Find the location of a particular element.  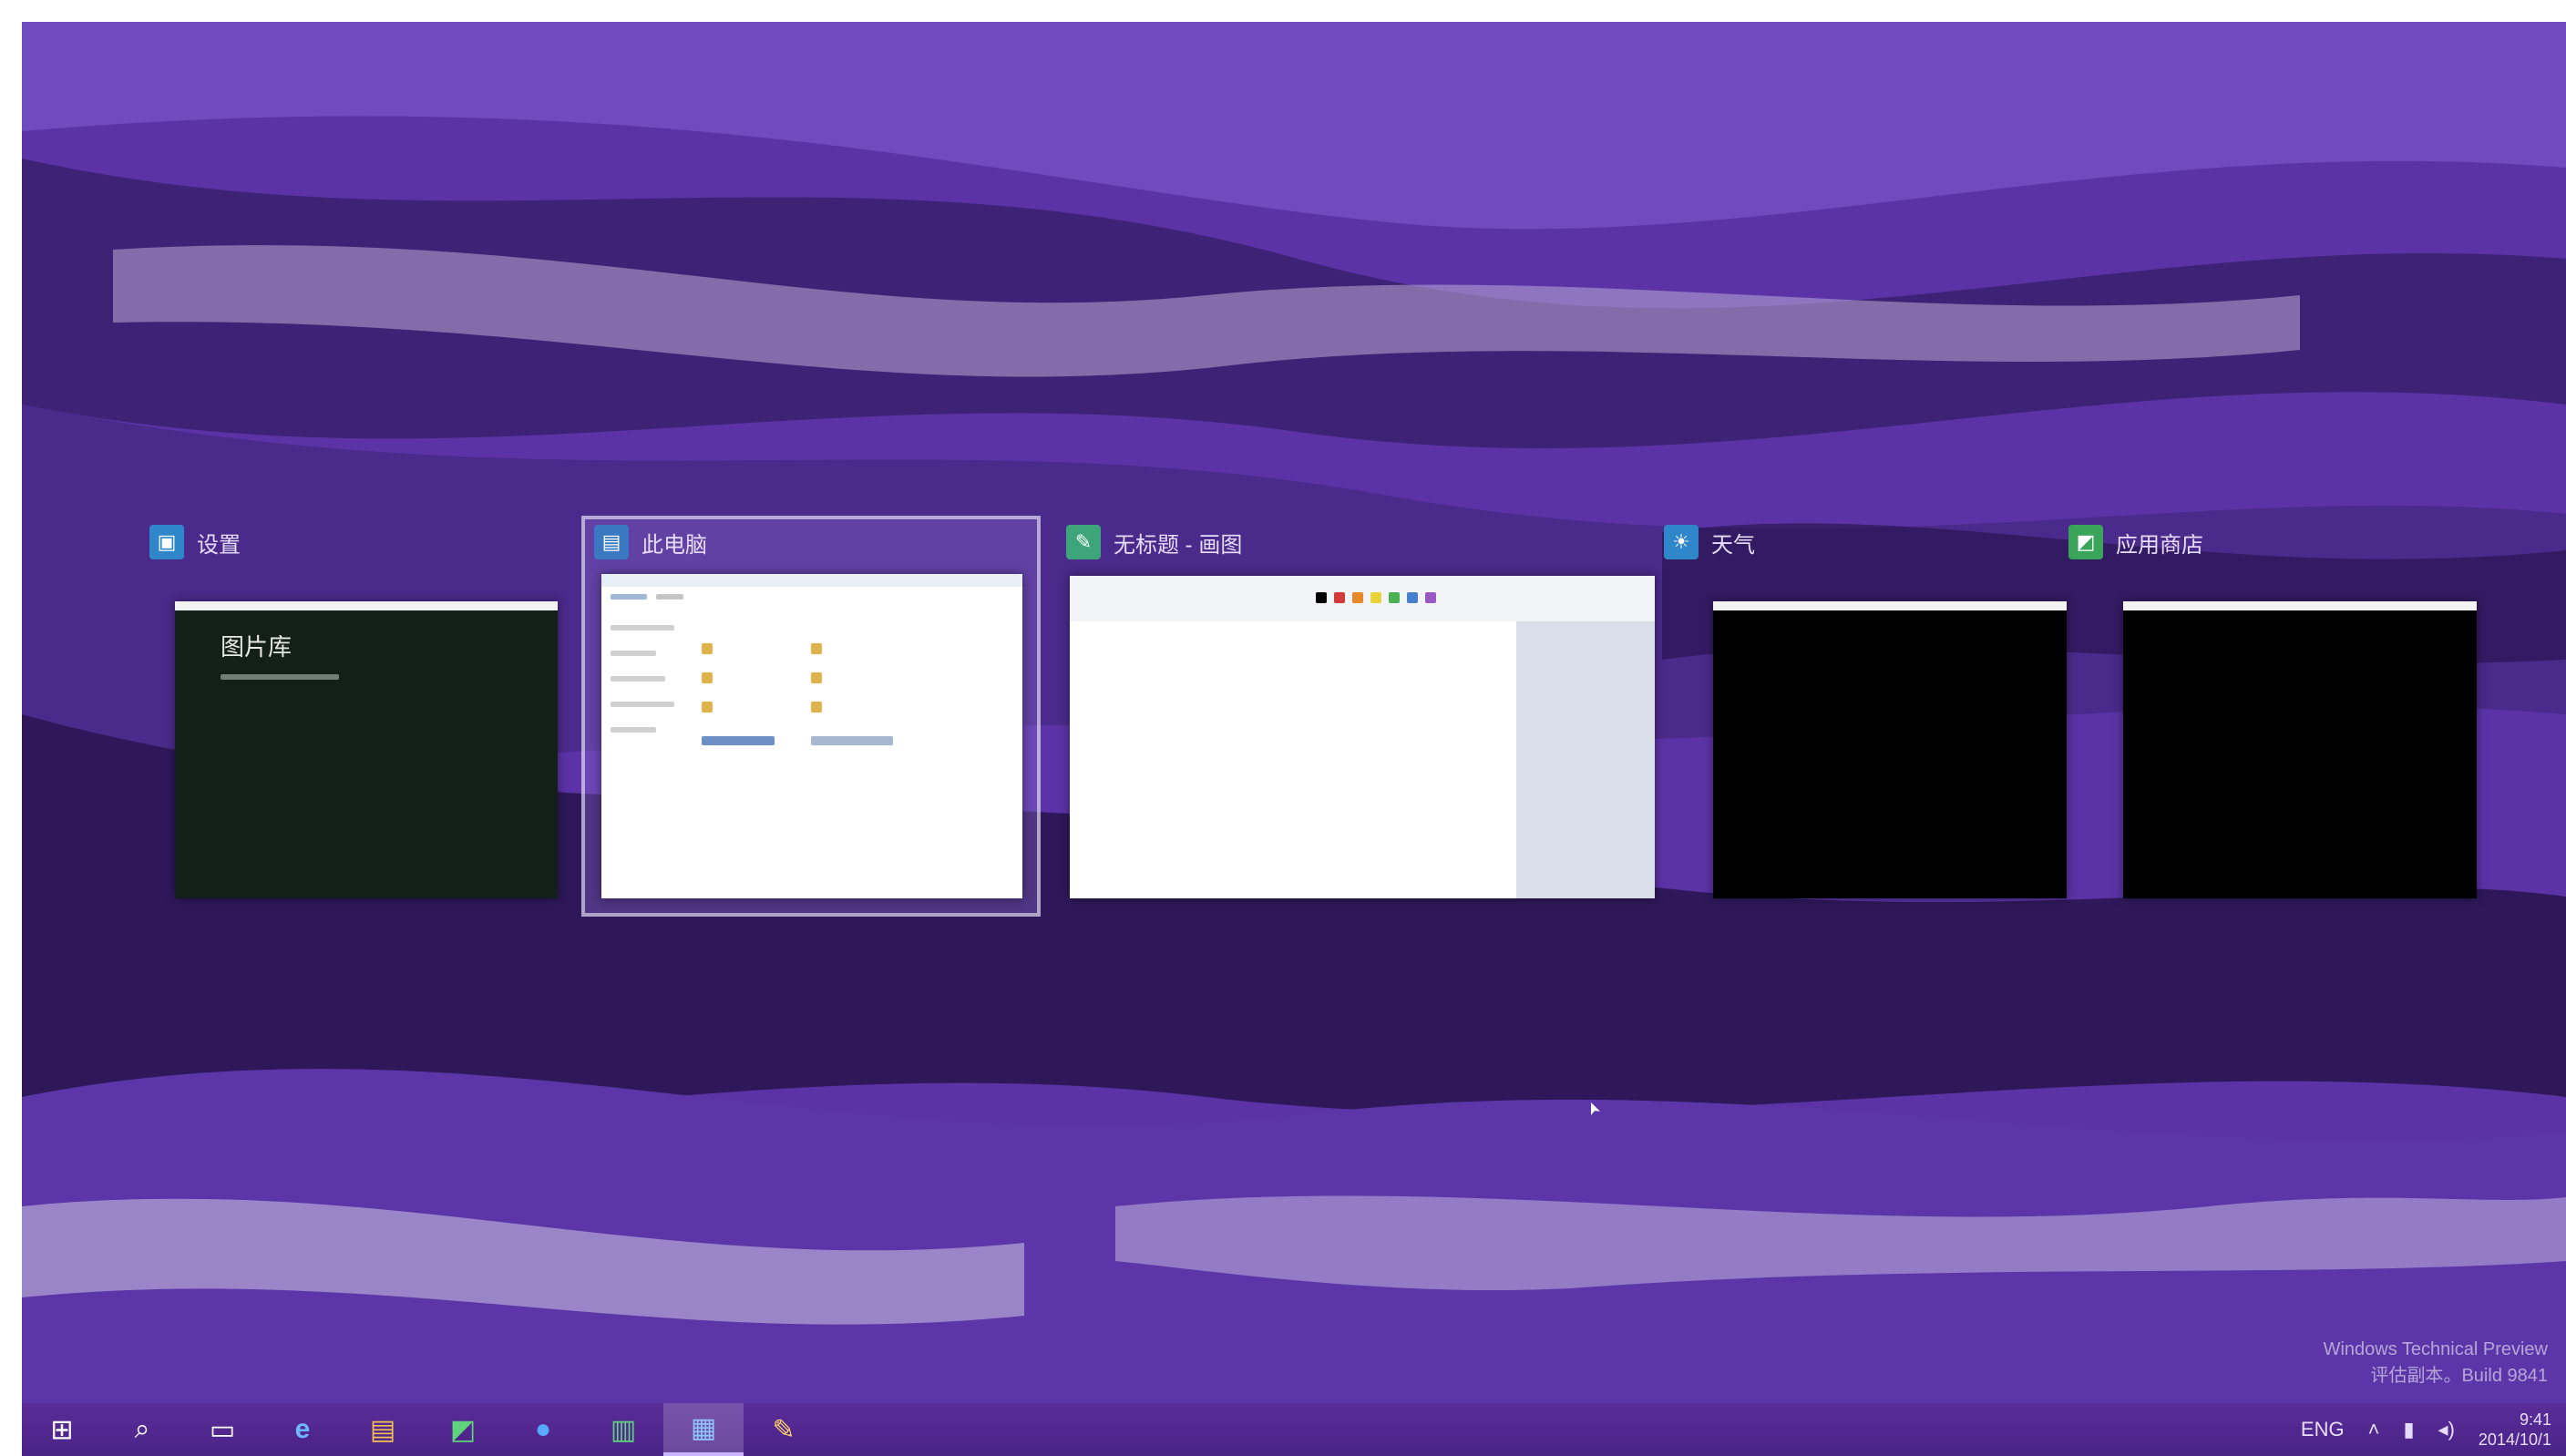

app-button: ▥ is located at coordinates (623, 1429).